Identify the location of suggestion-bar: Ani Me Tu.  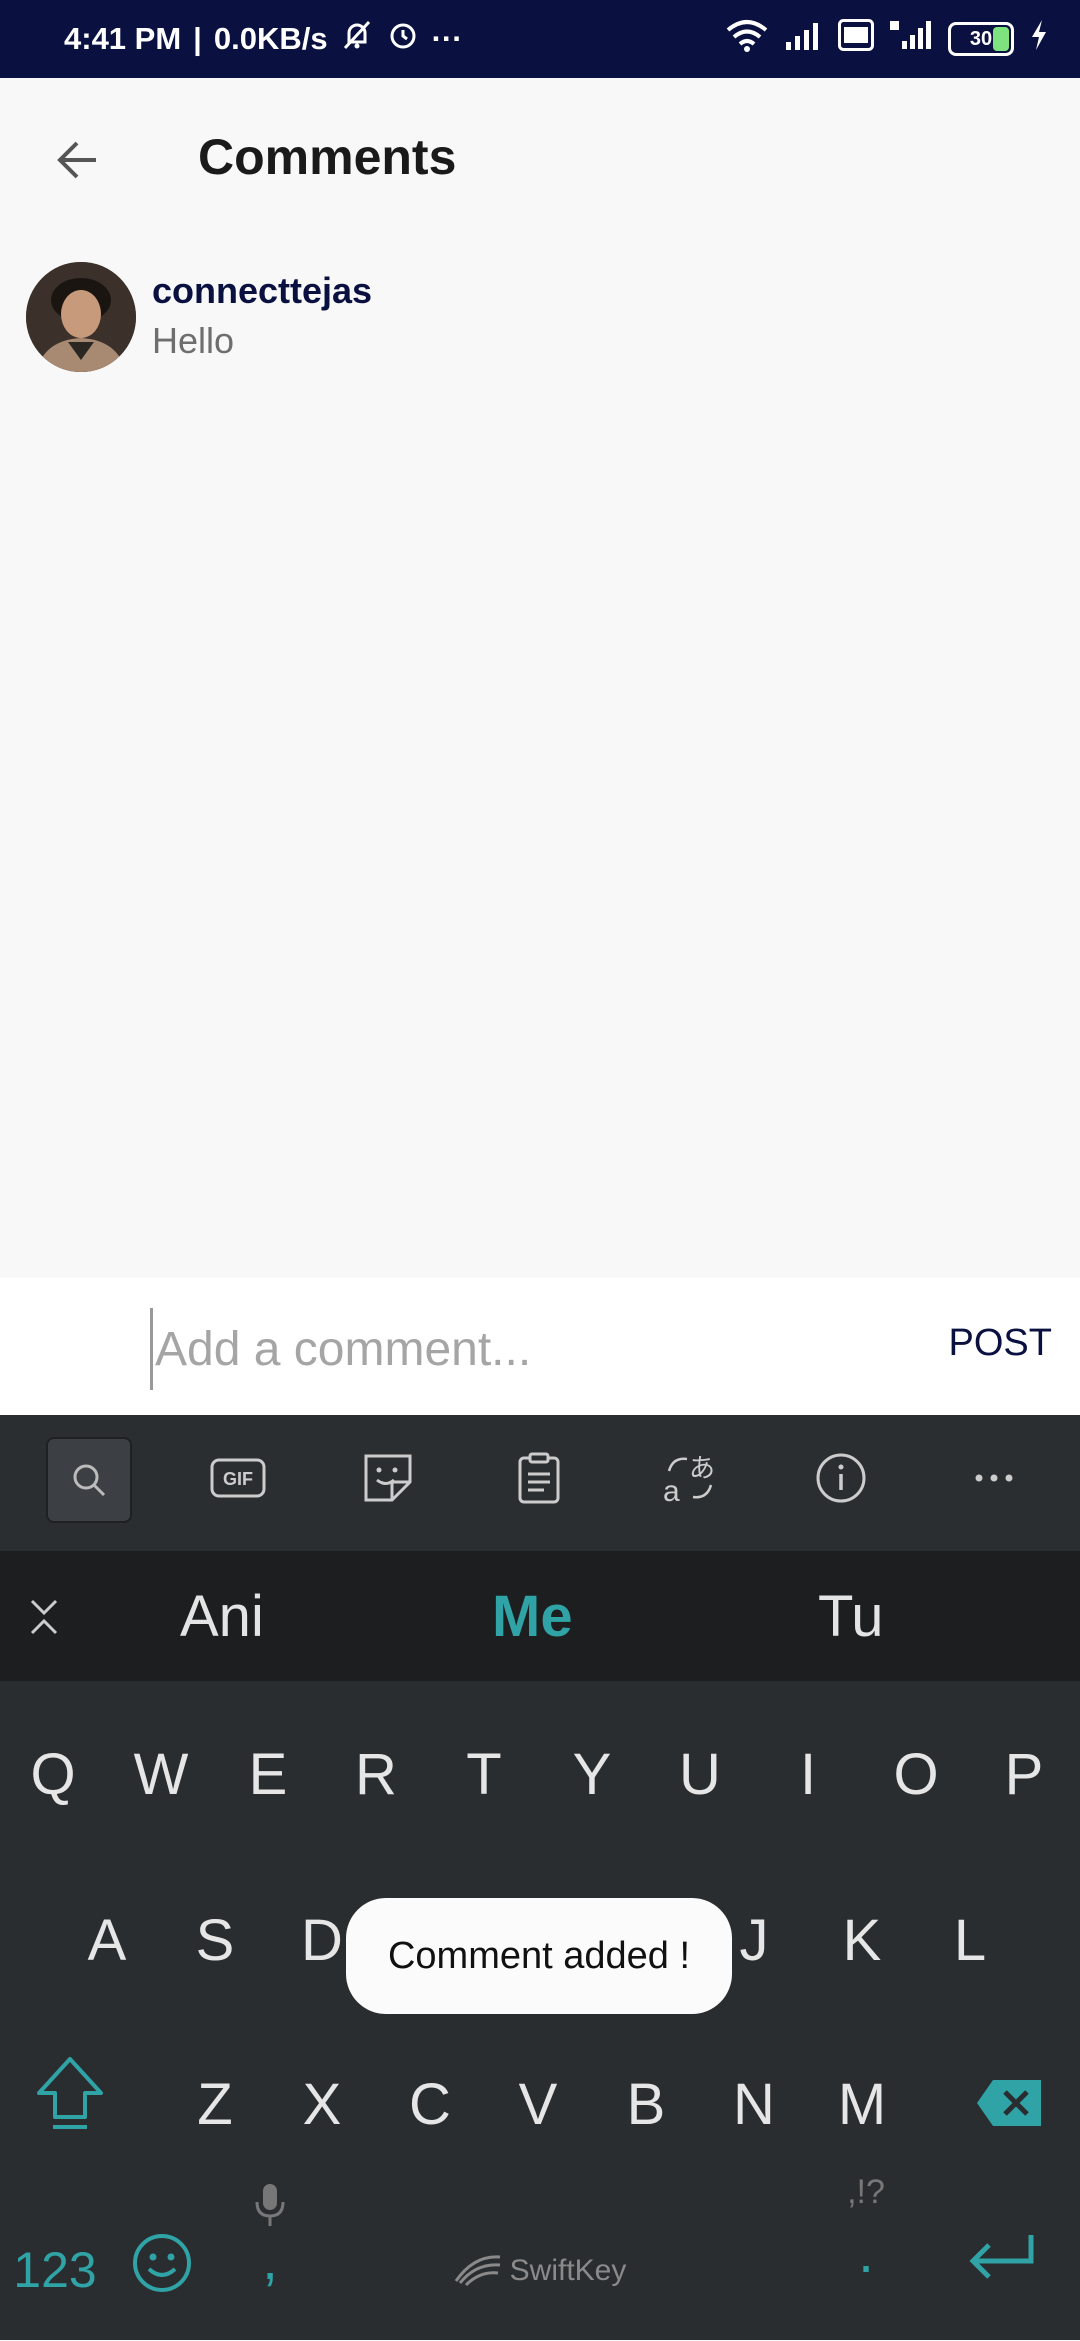
(540, 1616).